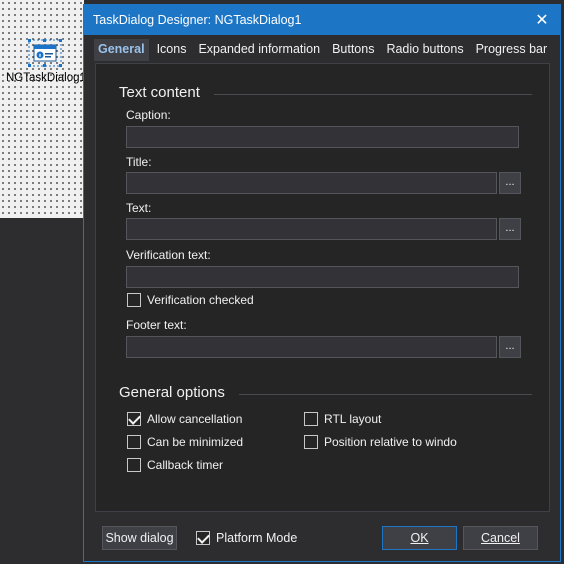 Image resolution: width=564 pixels, height=564 pixels. Describe the element at coordinates (257, 538) in the screenshot. I see `platform-mode-label: Platform Mode` at that location.